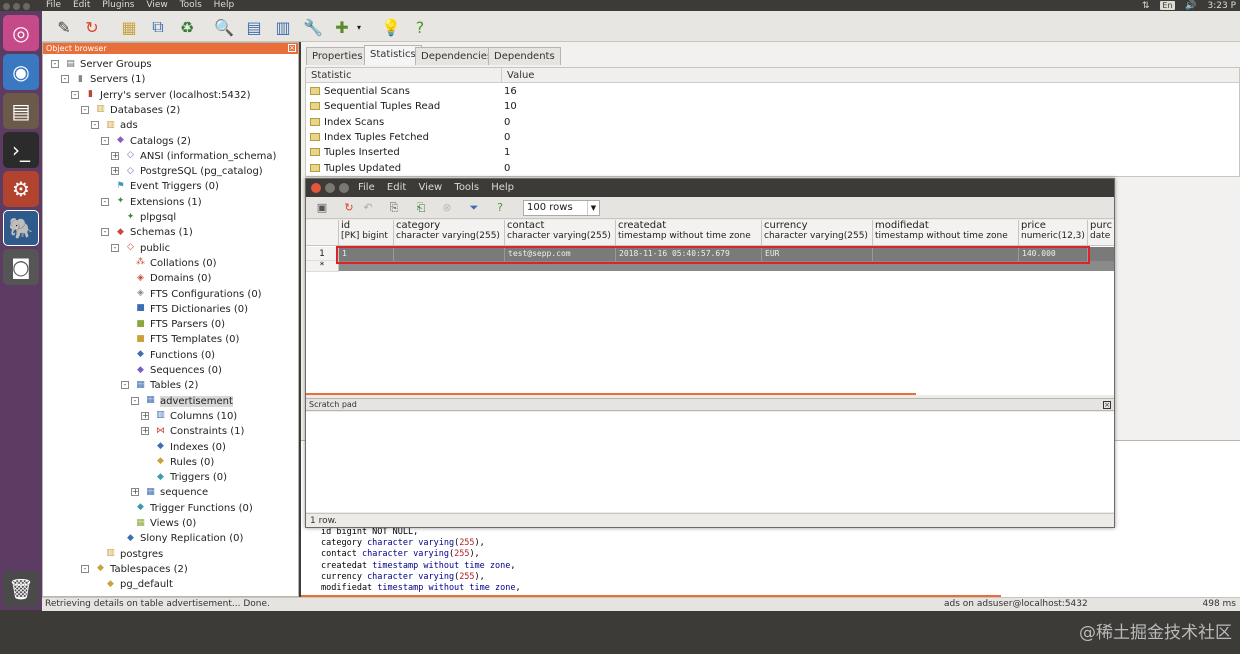 The height and width of the screenshot is (654, 1240). Describe the element at coordinates (368, 208) in the screenshot. I see `undo-icon: ↶` at that location.